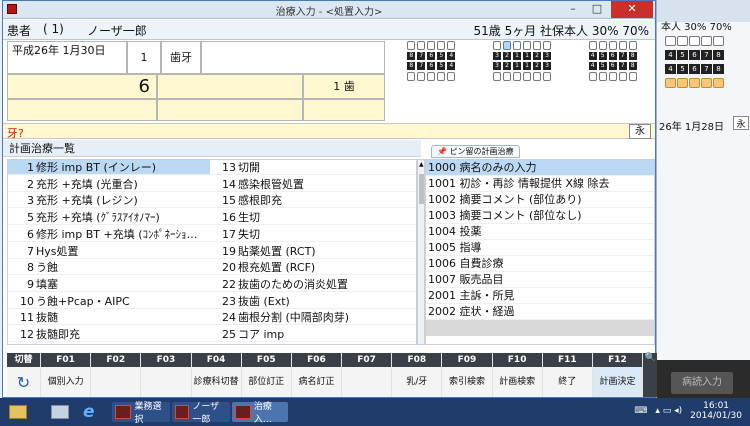 This screenshot has height=426, width=750. I want to click on pinned-plan-item: 1002 摘要コメント (部位あり), so click(540, 200).